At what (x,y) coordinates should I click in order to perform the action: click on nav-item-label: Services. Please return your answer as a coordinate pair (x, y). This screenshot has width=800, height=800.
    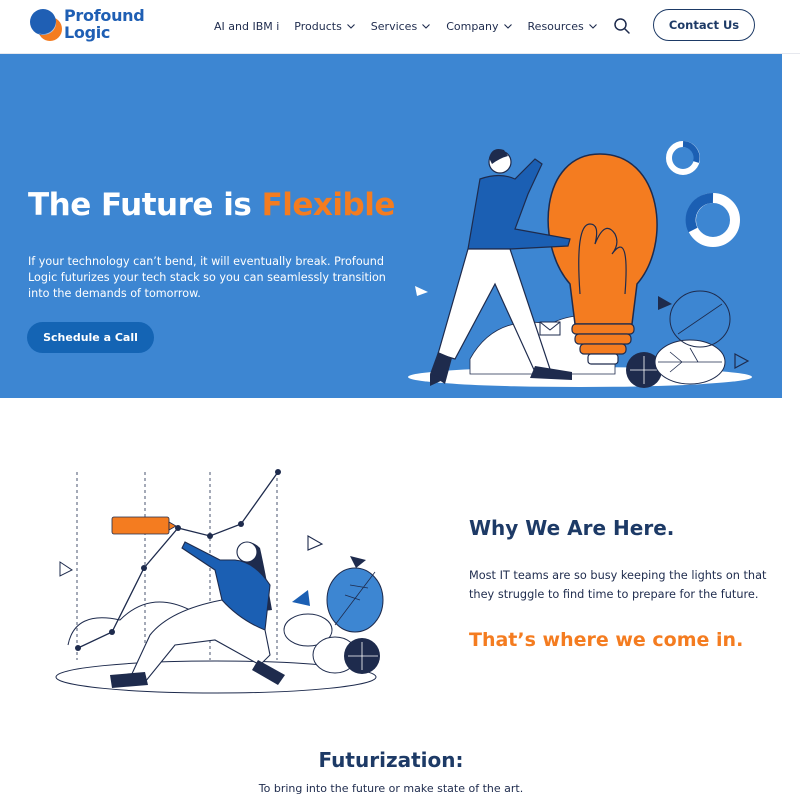
    Looking at the image, I should click on (394, 26).